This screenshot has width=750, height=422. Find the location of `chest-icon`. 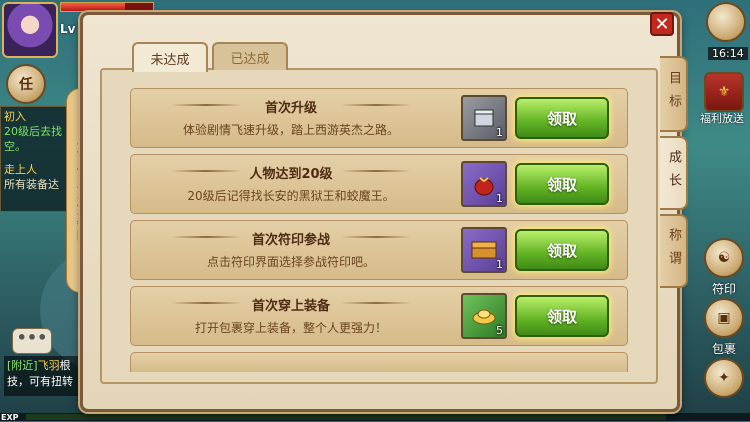

chest-icon is located at coordinates (484, 250).